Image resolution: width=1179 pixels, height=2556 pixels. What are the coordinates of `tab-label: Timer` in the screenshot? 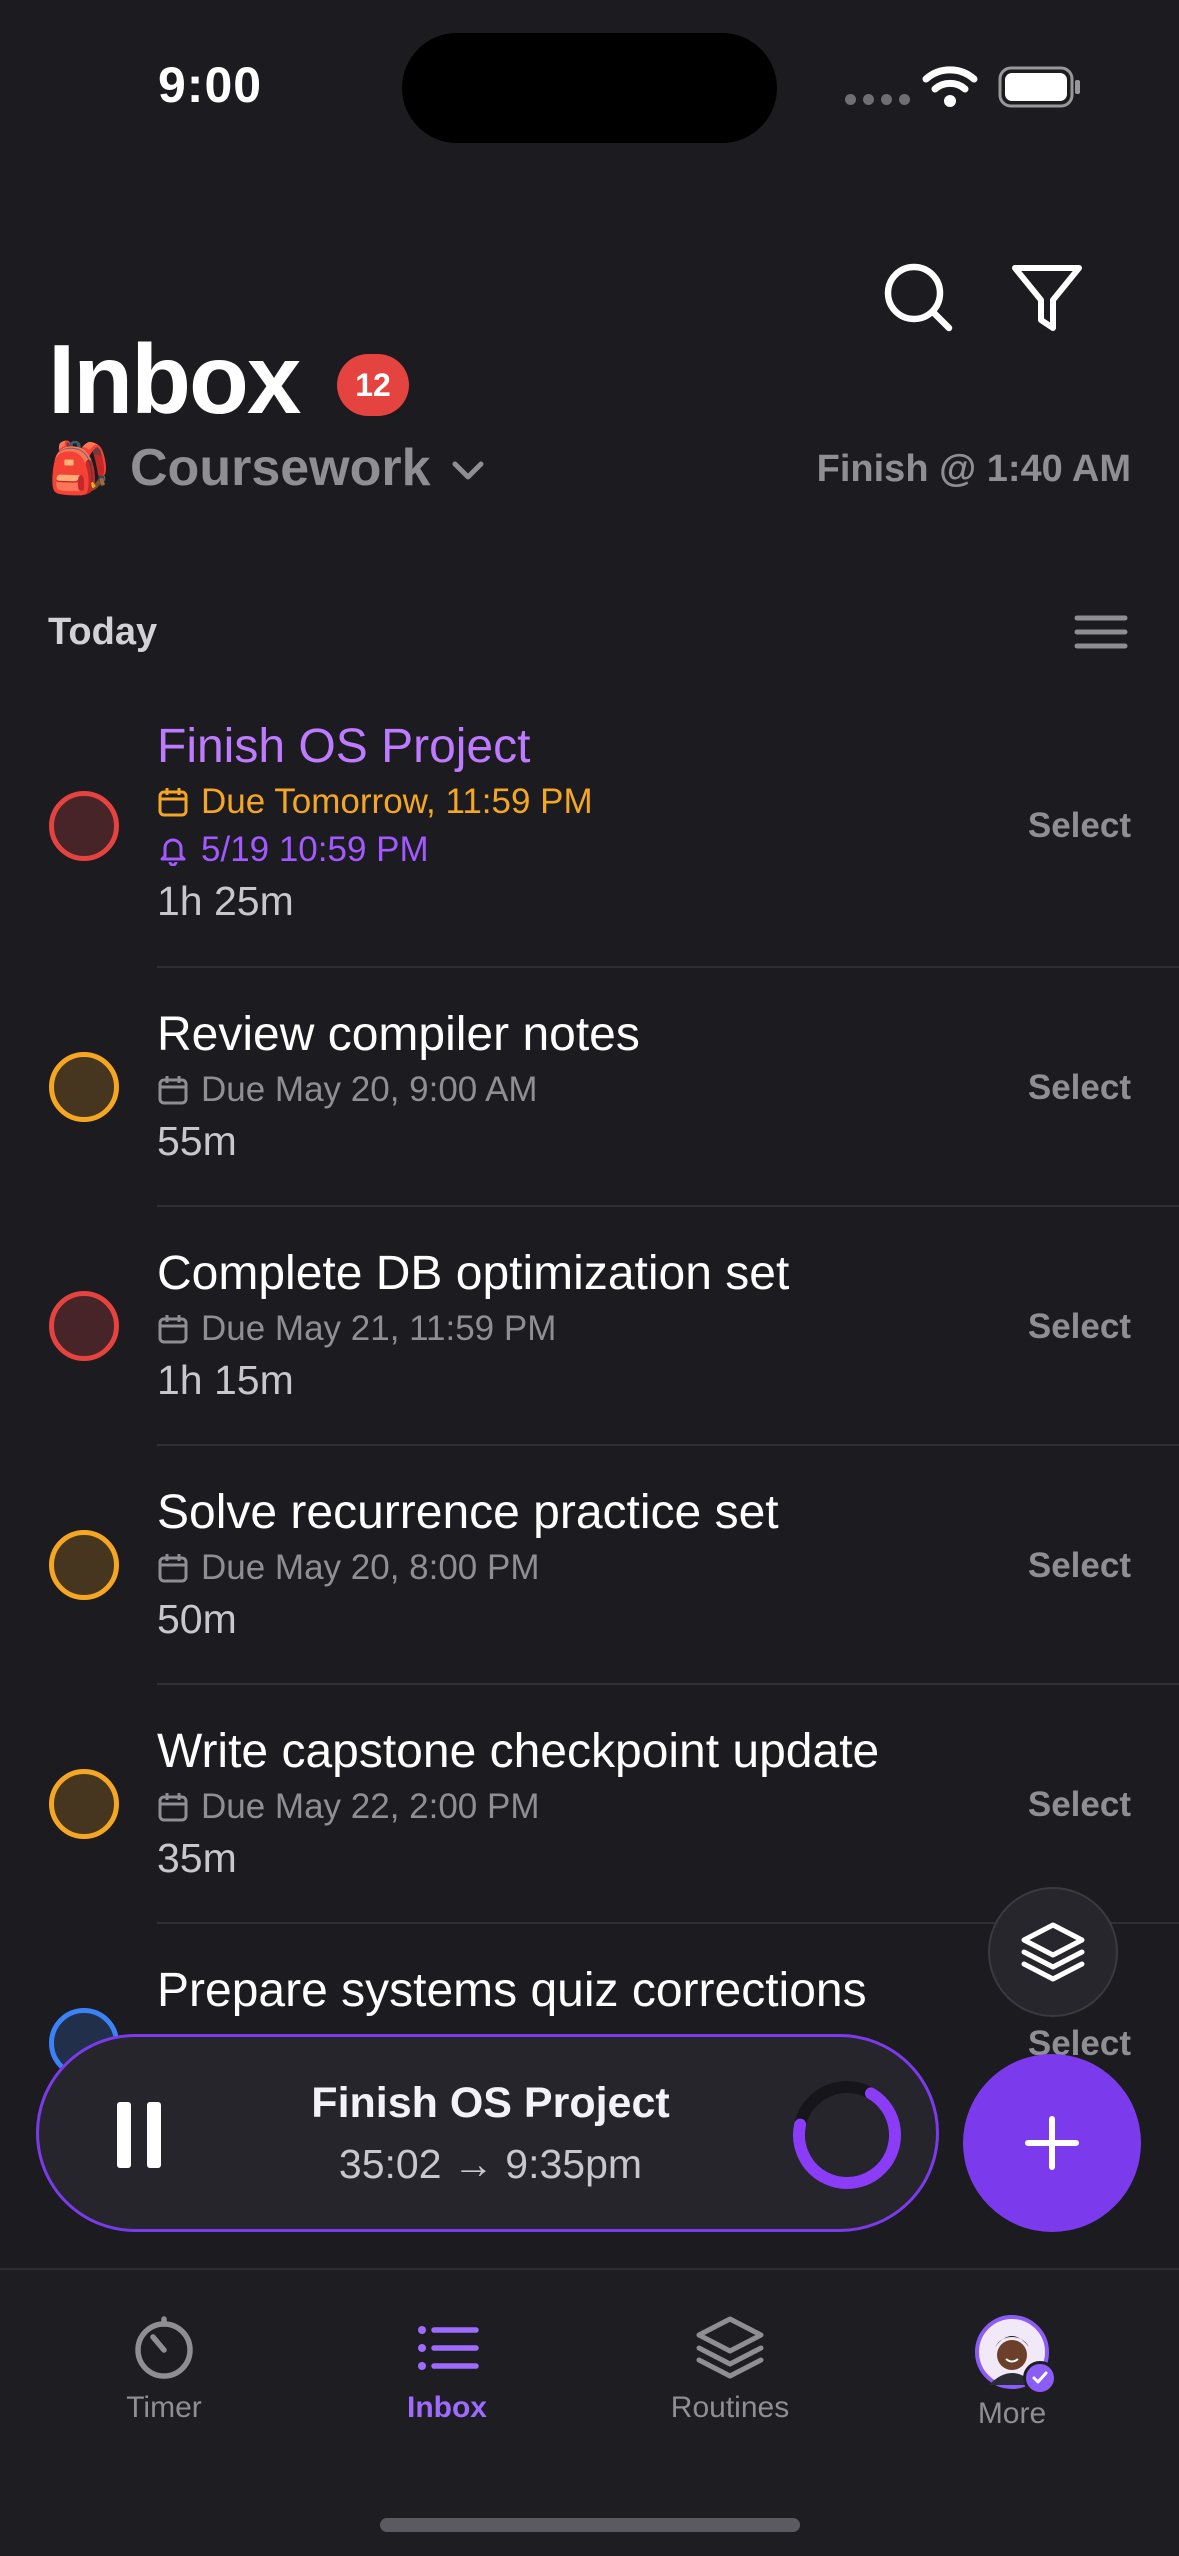 It's located at (164, 2407).